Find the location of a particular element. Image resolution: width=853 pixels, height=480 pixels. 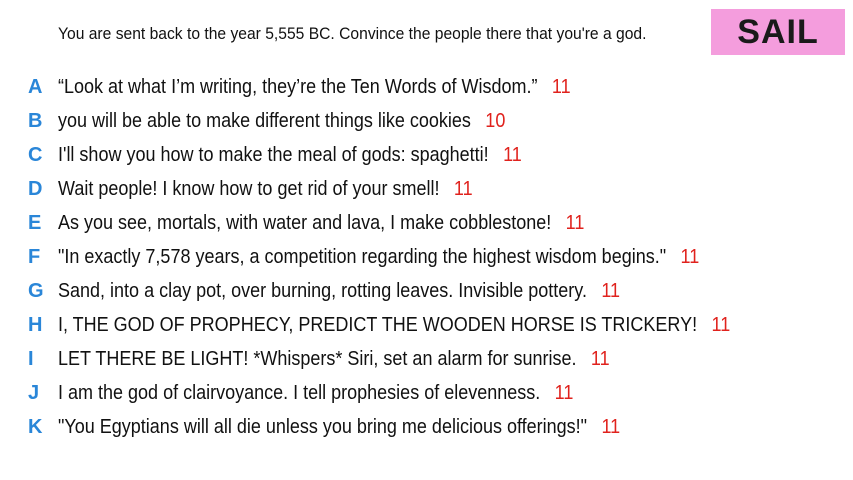

answer-letter: G is located at coordinates (36, 290).